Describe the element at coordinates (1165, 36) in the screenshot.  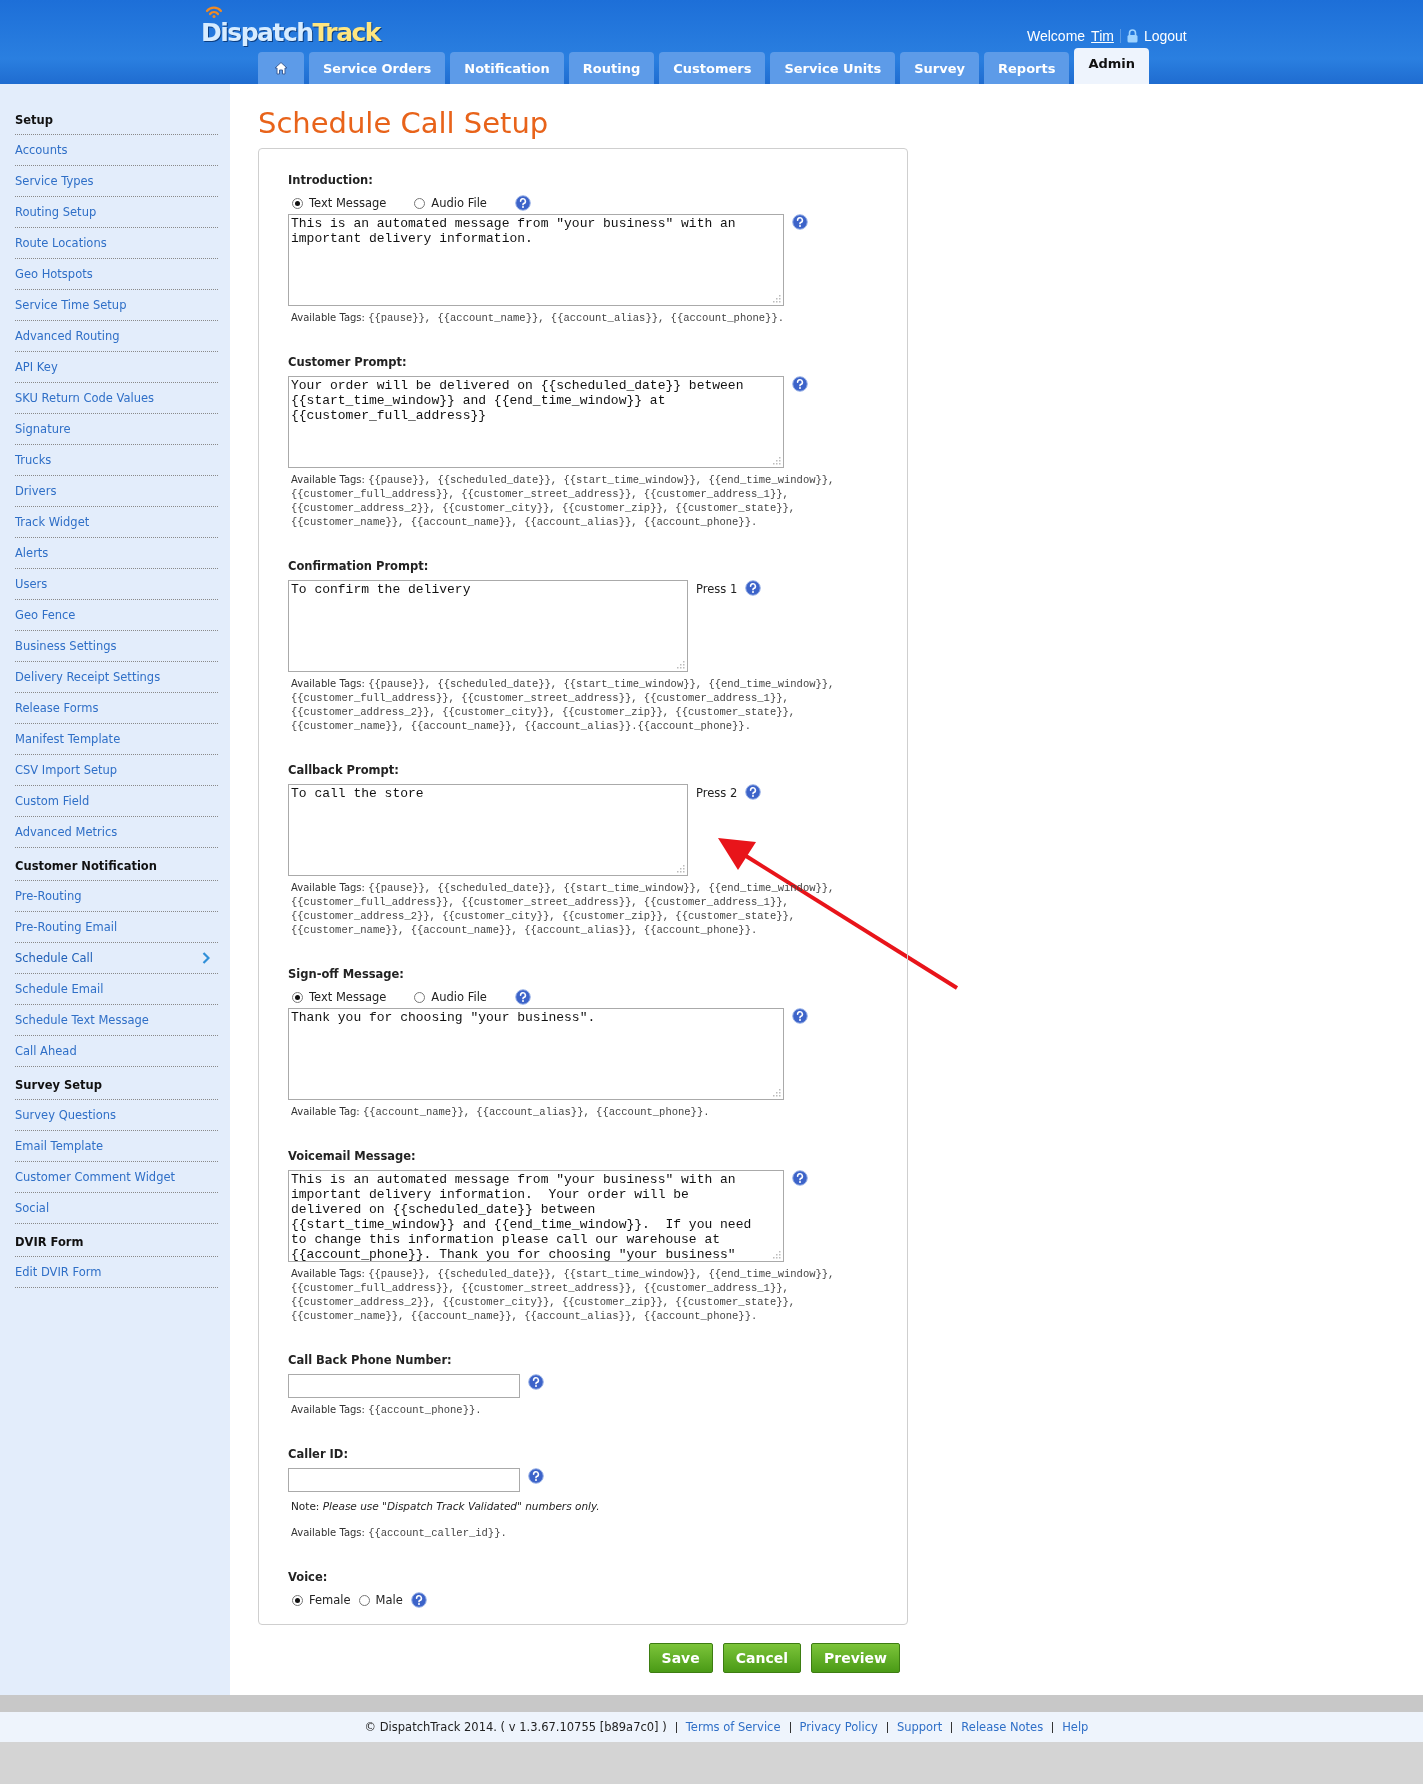
I see `logout-link: Logout` at that location.